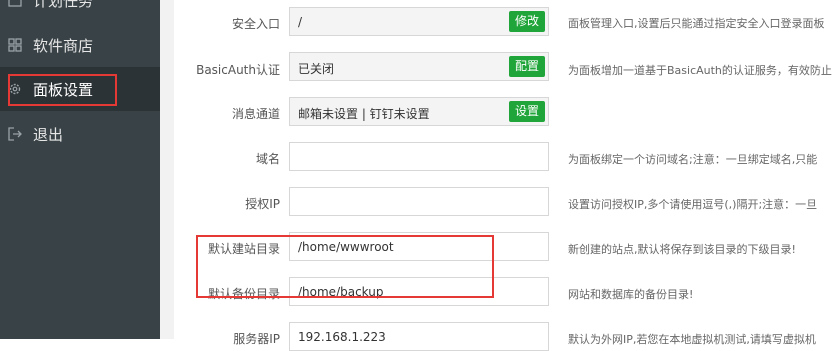  I want to click on grid-icon, so click(15, 45).